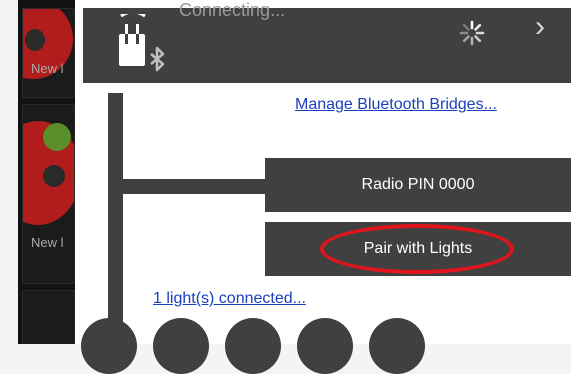  What do you see at coordinates (9, 172) in the screenshot?
I see `left-margin` at bounding box center [9, 172].